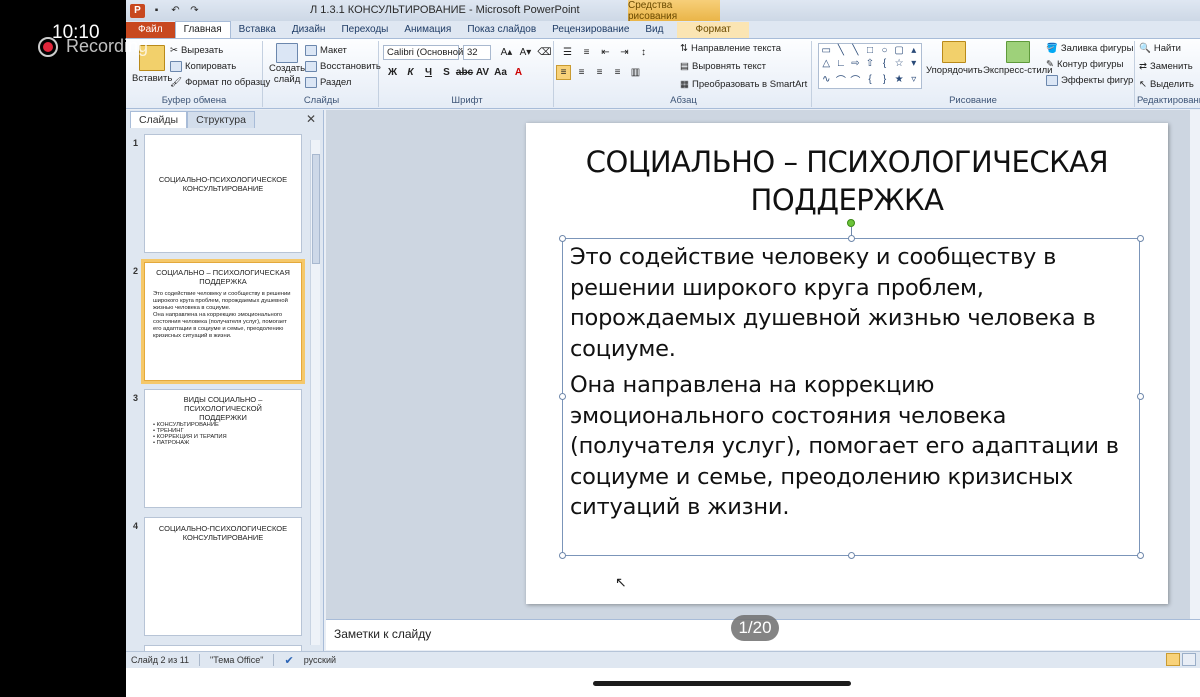 The image size is (1200, 697). What do you see at coordinates (410, 72) in the screenshot?
I see `italic-icon: К` at bounding box center [410, 72].